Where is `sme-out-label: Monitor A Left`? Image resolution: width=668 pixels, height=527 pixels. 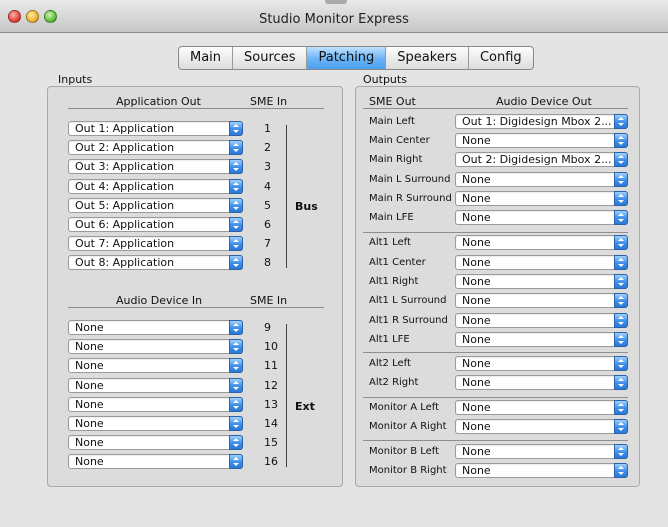
sme-out-label: Monitor A Left is located at coordinates (404, 407).